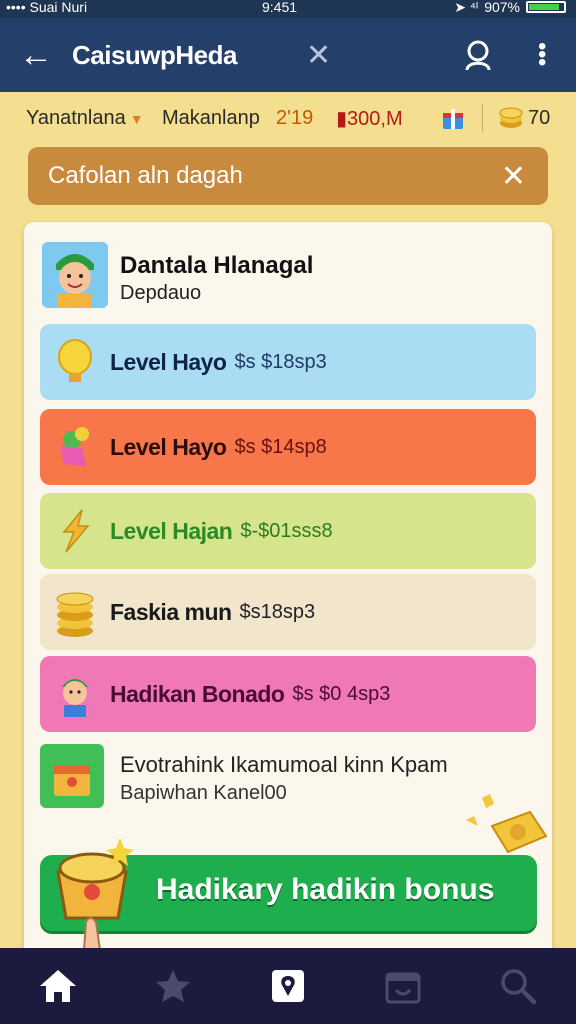 The height and width of the screenshot is (1024, 576). What do you see at coordinates (95, 894) in the screenshot?
I see `treasure-hand-icon` at bounding box center [95, 894].